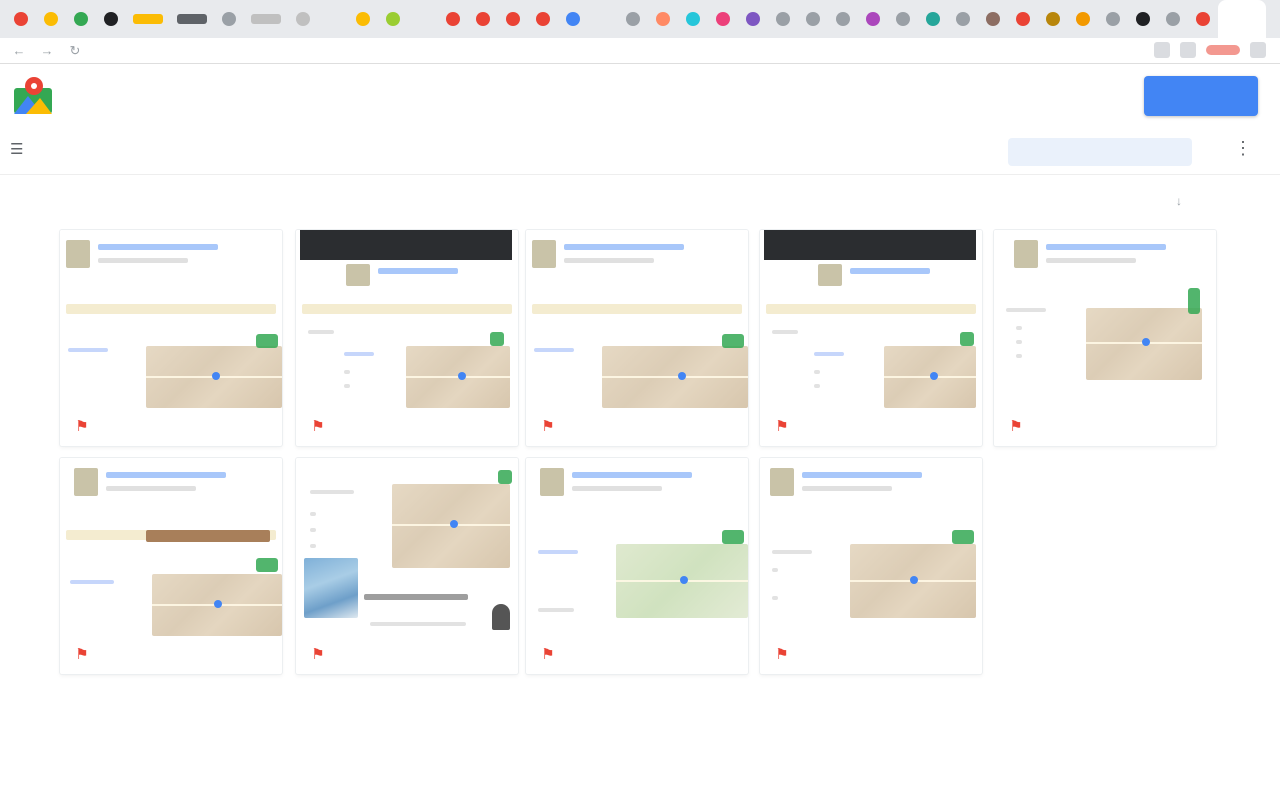 This screenshot has height=790, width=1280. What do you see at coordinates (1162, 50) in the screenshot?
I see `bookmark-star-icon` at bounding box center [1162, 50].